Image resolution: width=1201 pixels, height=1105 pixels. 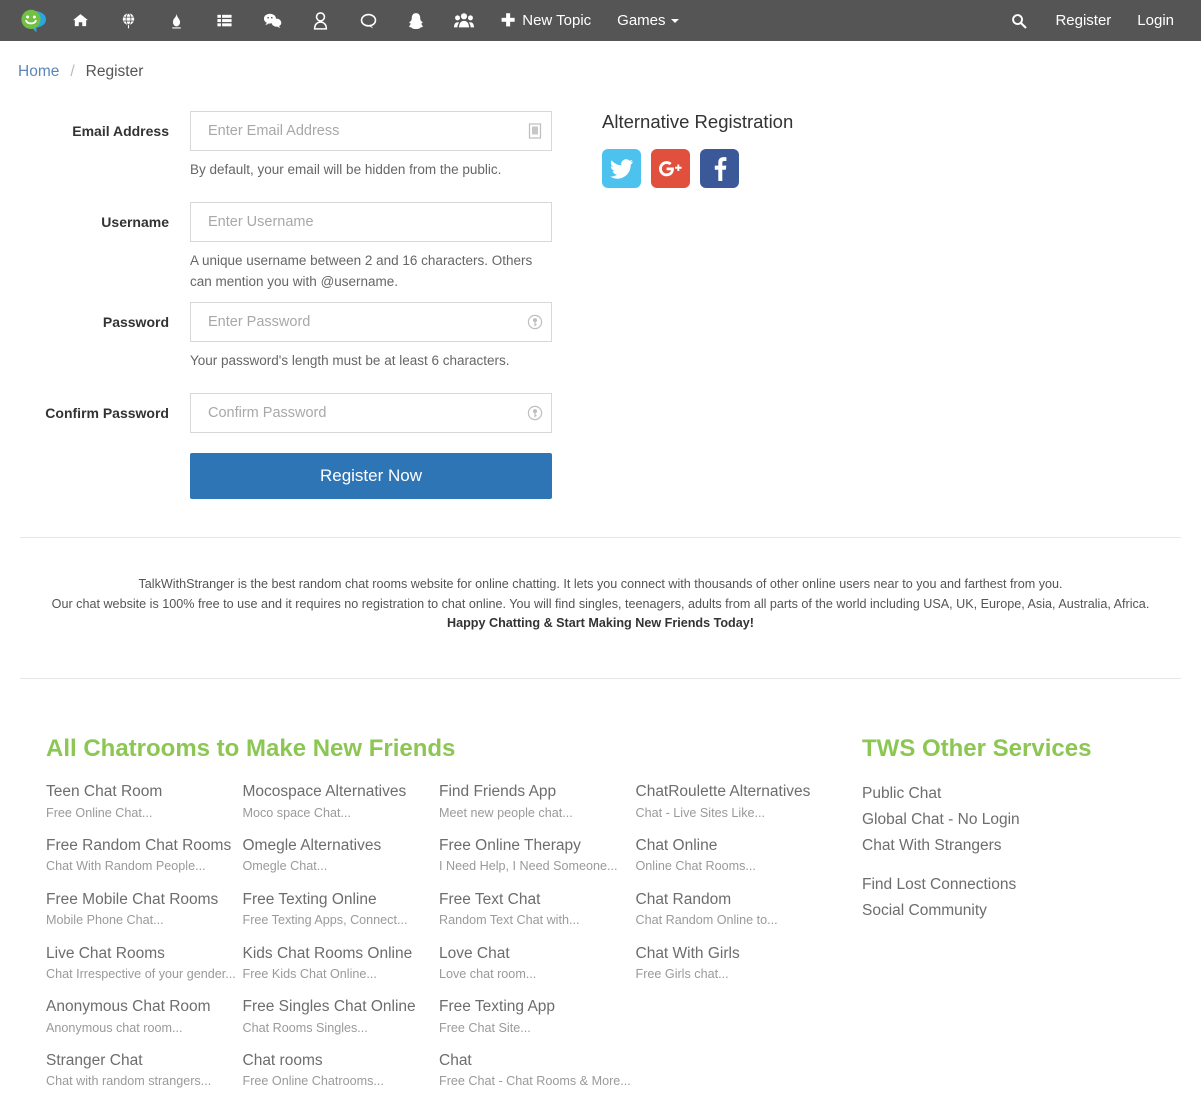 I want to click on password-field, so click(x=371, y=321).